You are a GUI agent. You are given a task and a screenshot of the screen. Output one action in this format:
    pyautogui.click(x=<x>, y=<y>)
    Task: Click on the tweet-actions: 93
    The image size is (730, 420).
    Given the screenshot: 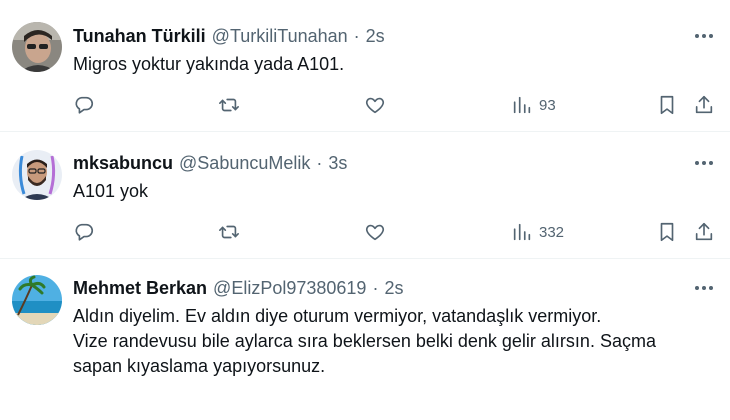 What is the action you would take?
    pyautogui.click(x=365, y=105)
    